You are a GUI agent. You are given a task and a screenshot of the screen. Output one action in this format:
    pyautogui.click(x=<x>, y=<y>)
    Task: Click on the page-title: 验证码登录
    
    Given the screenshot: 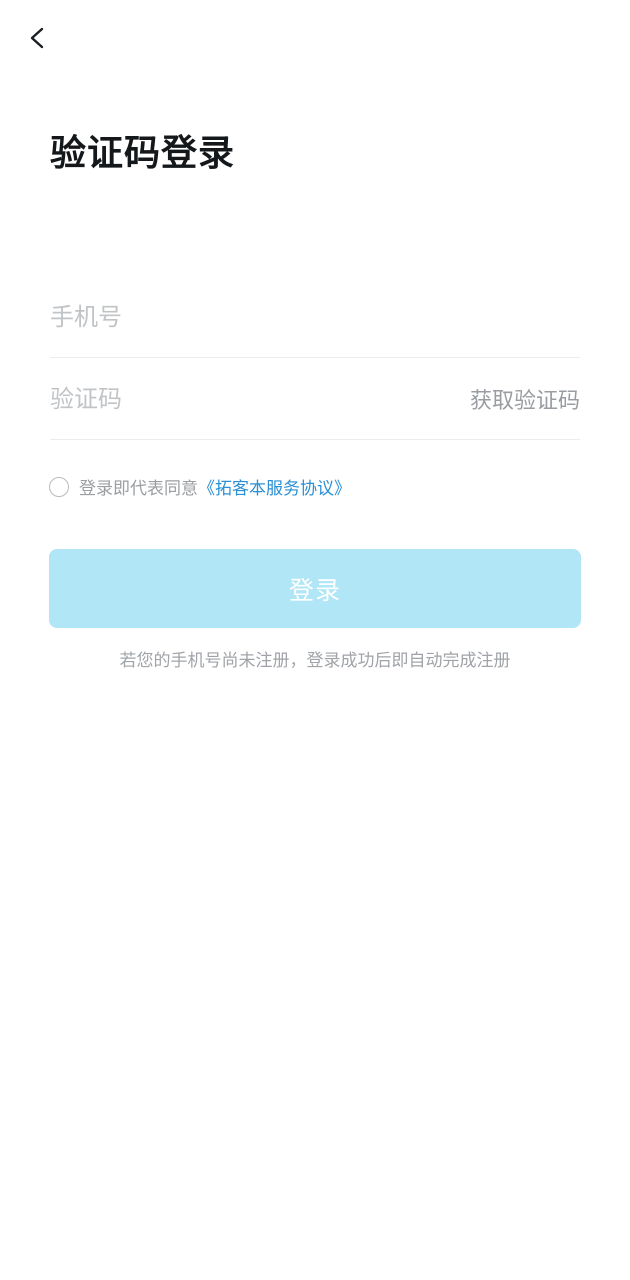 What is the action you would take?
    pyautogui.click(x=143, y=153)
    